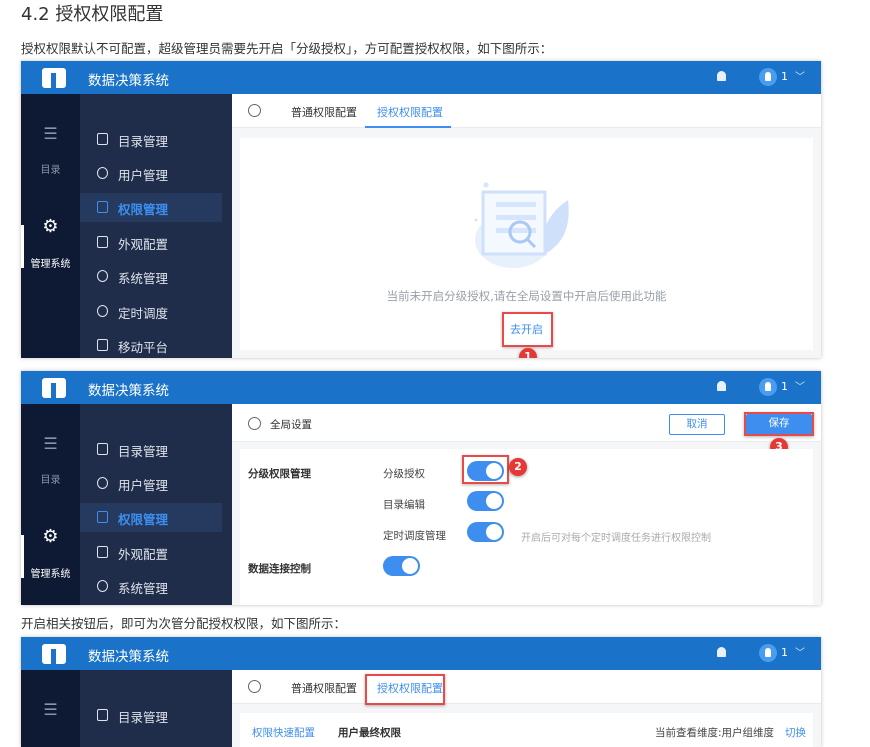 This screenshot has height=747, width=870. I want to click on toolbar-title: 全局设置, so click(291, 425).